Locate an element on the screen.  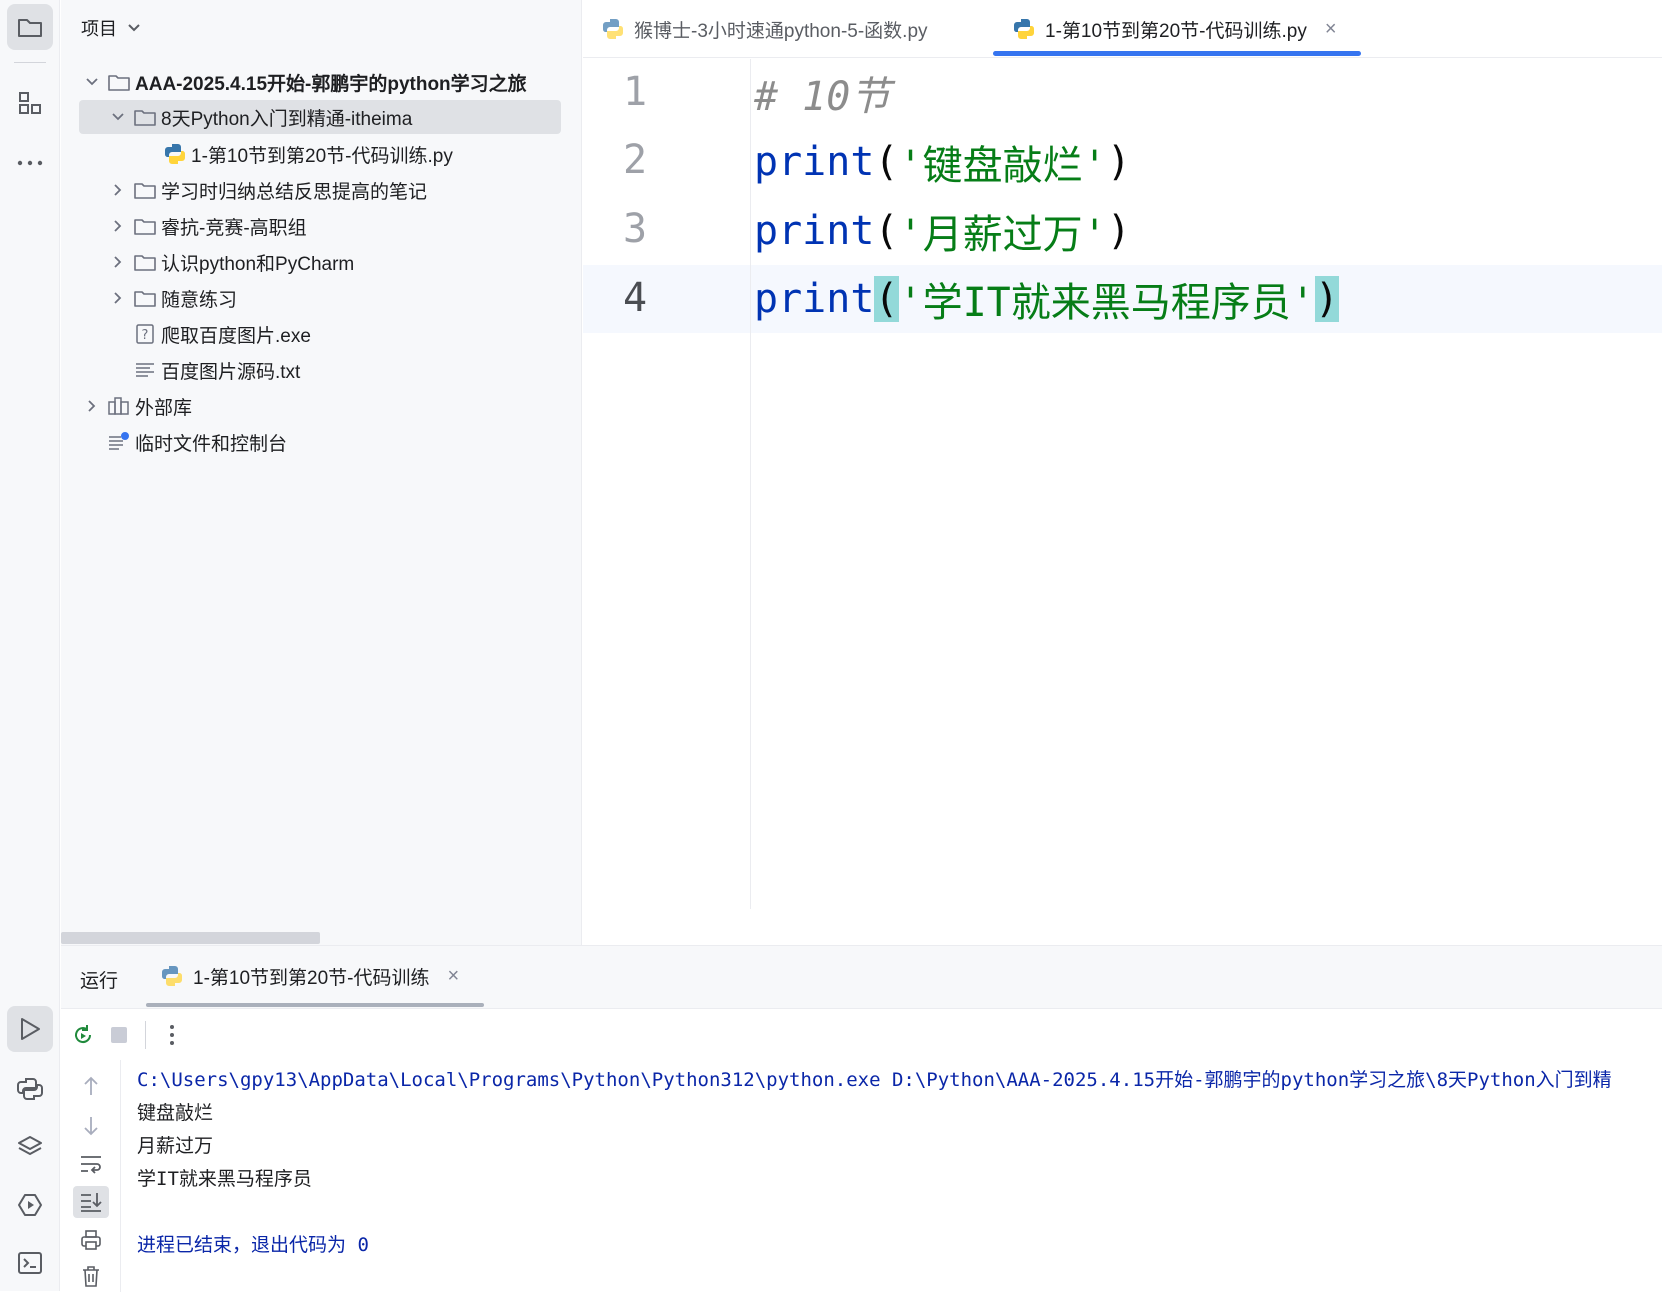
clear-console-button is located at coordinates (91, 1276).